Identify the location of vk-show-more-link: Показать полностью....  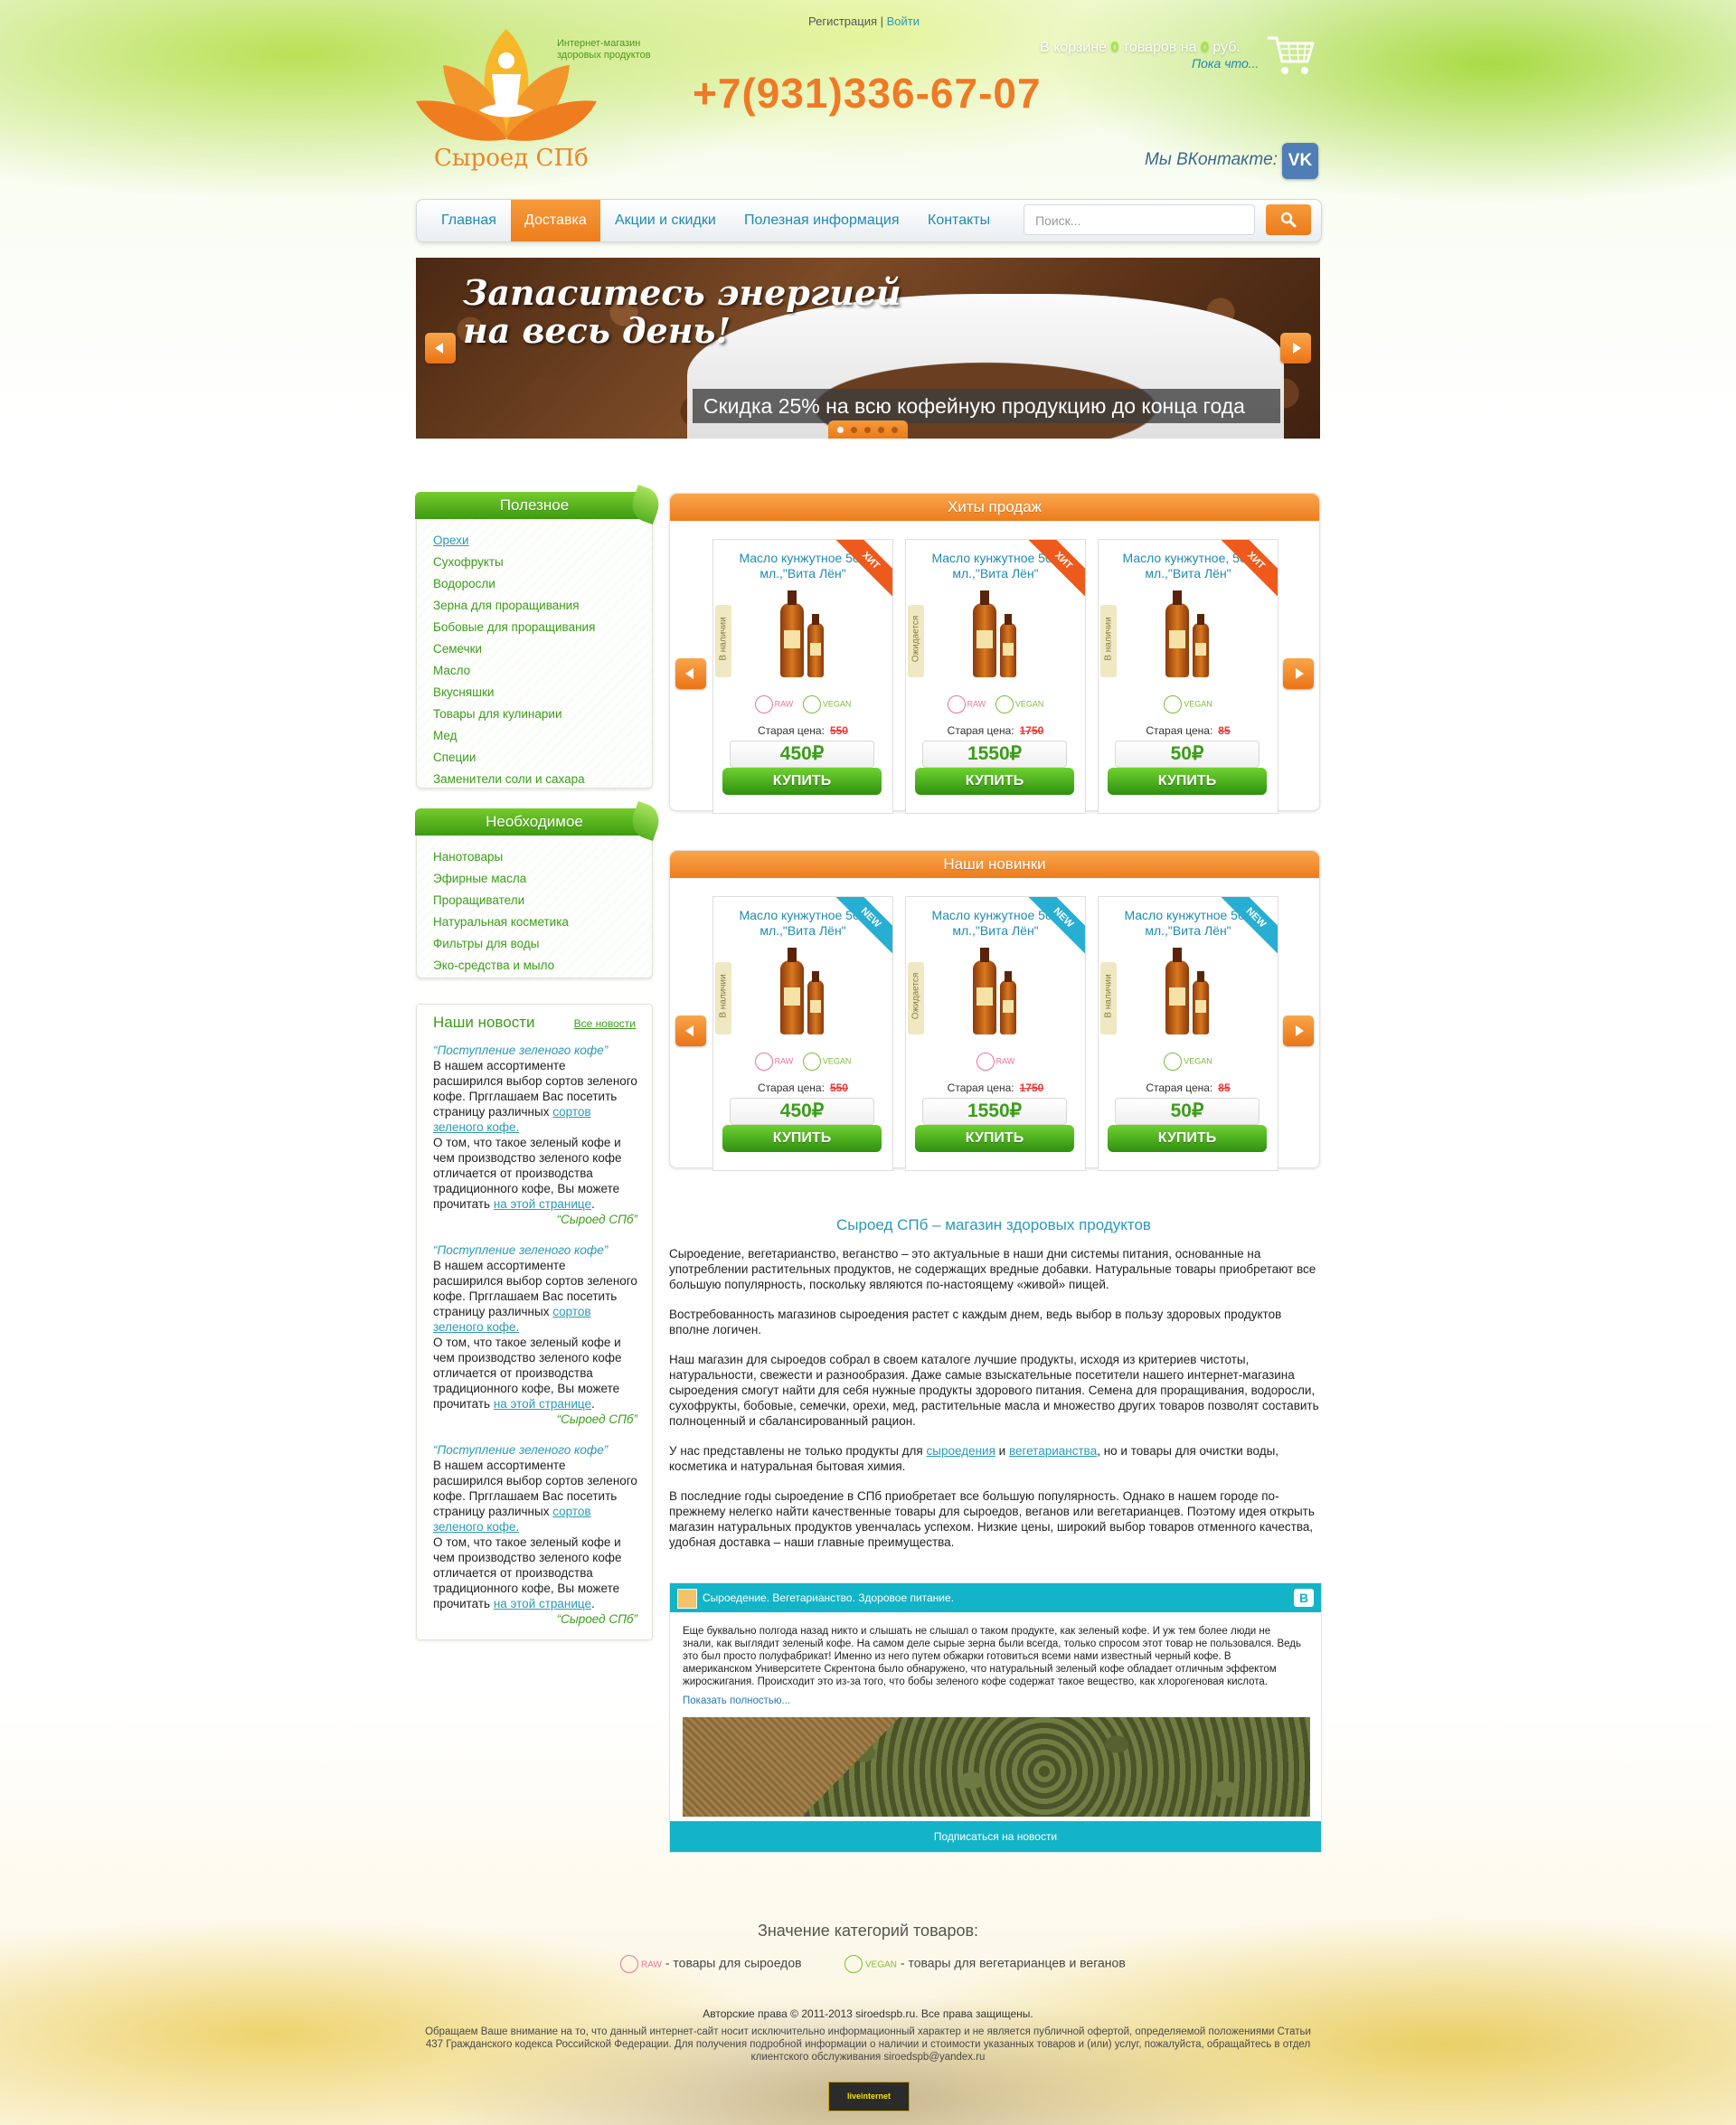
(736, 1701).